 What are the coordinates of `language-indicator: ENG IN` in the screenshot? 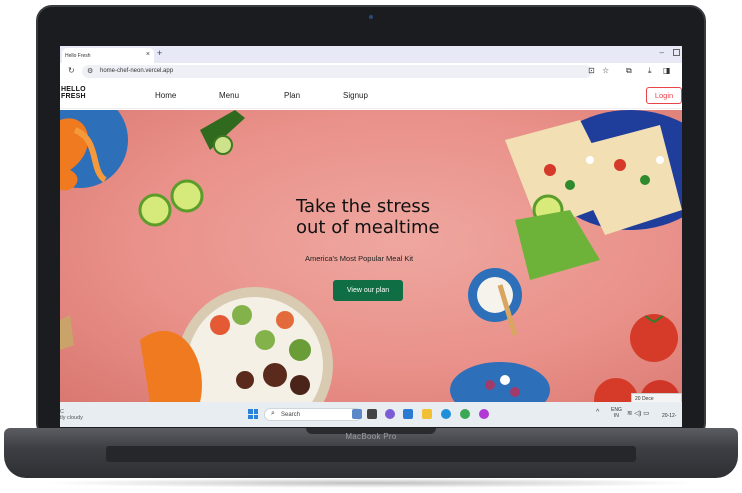 It's located at (616, 413).